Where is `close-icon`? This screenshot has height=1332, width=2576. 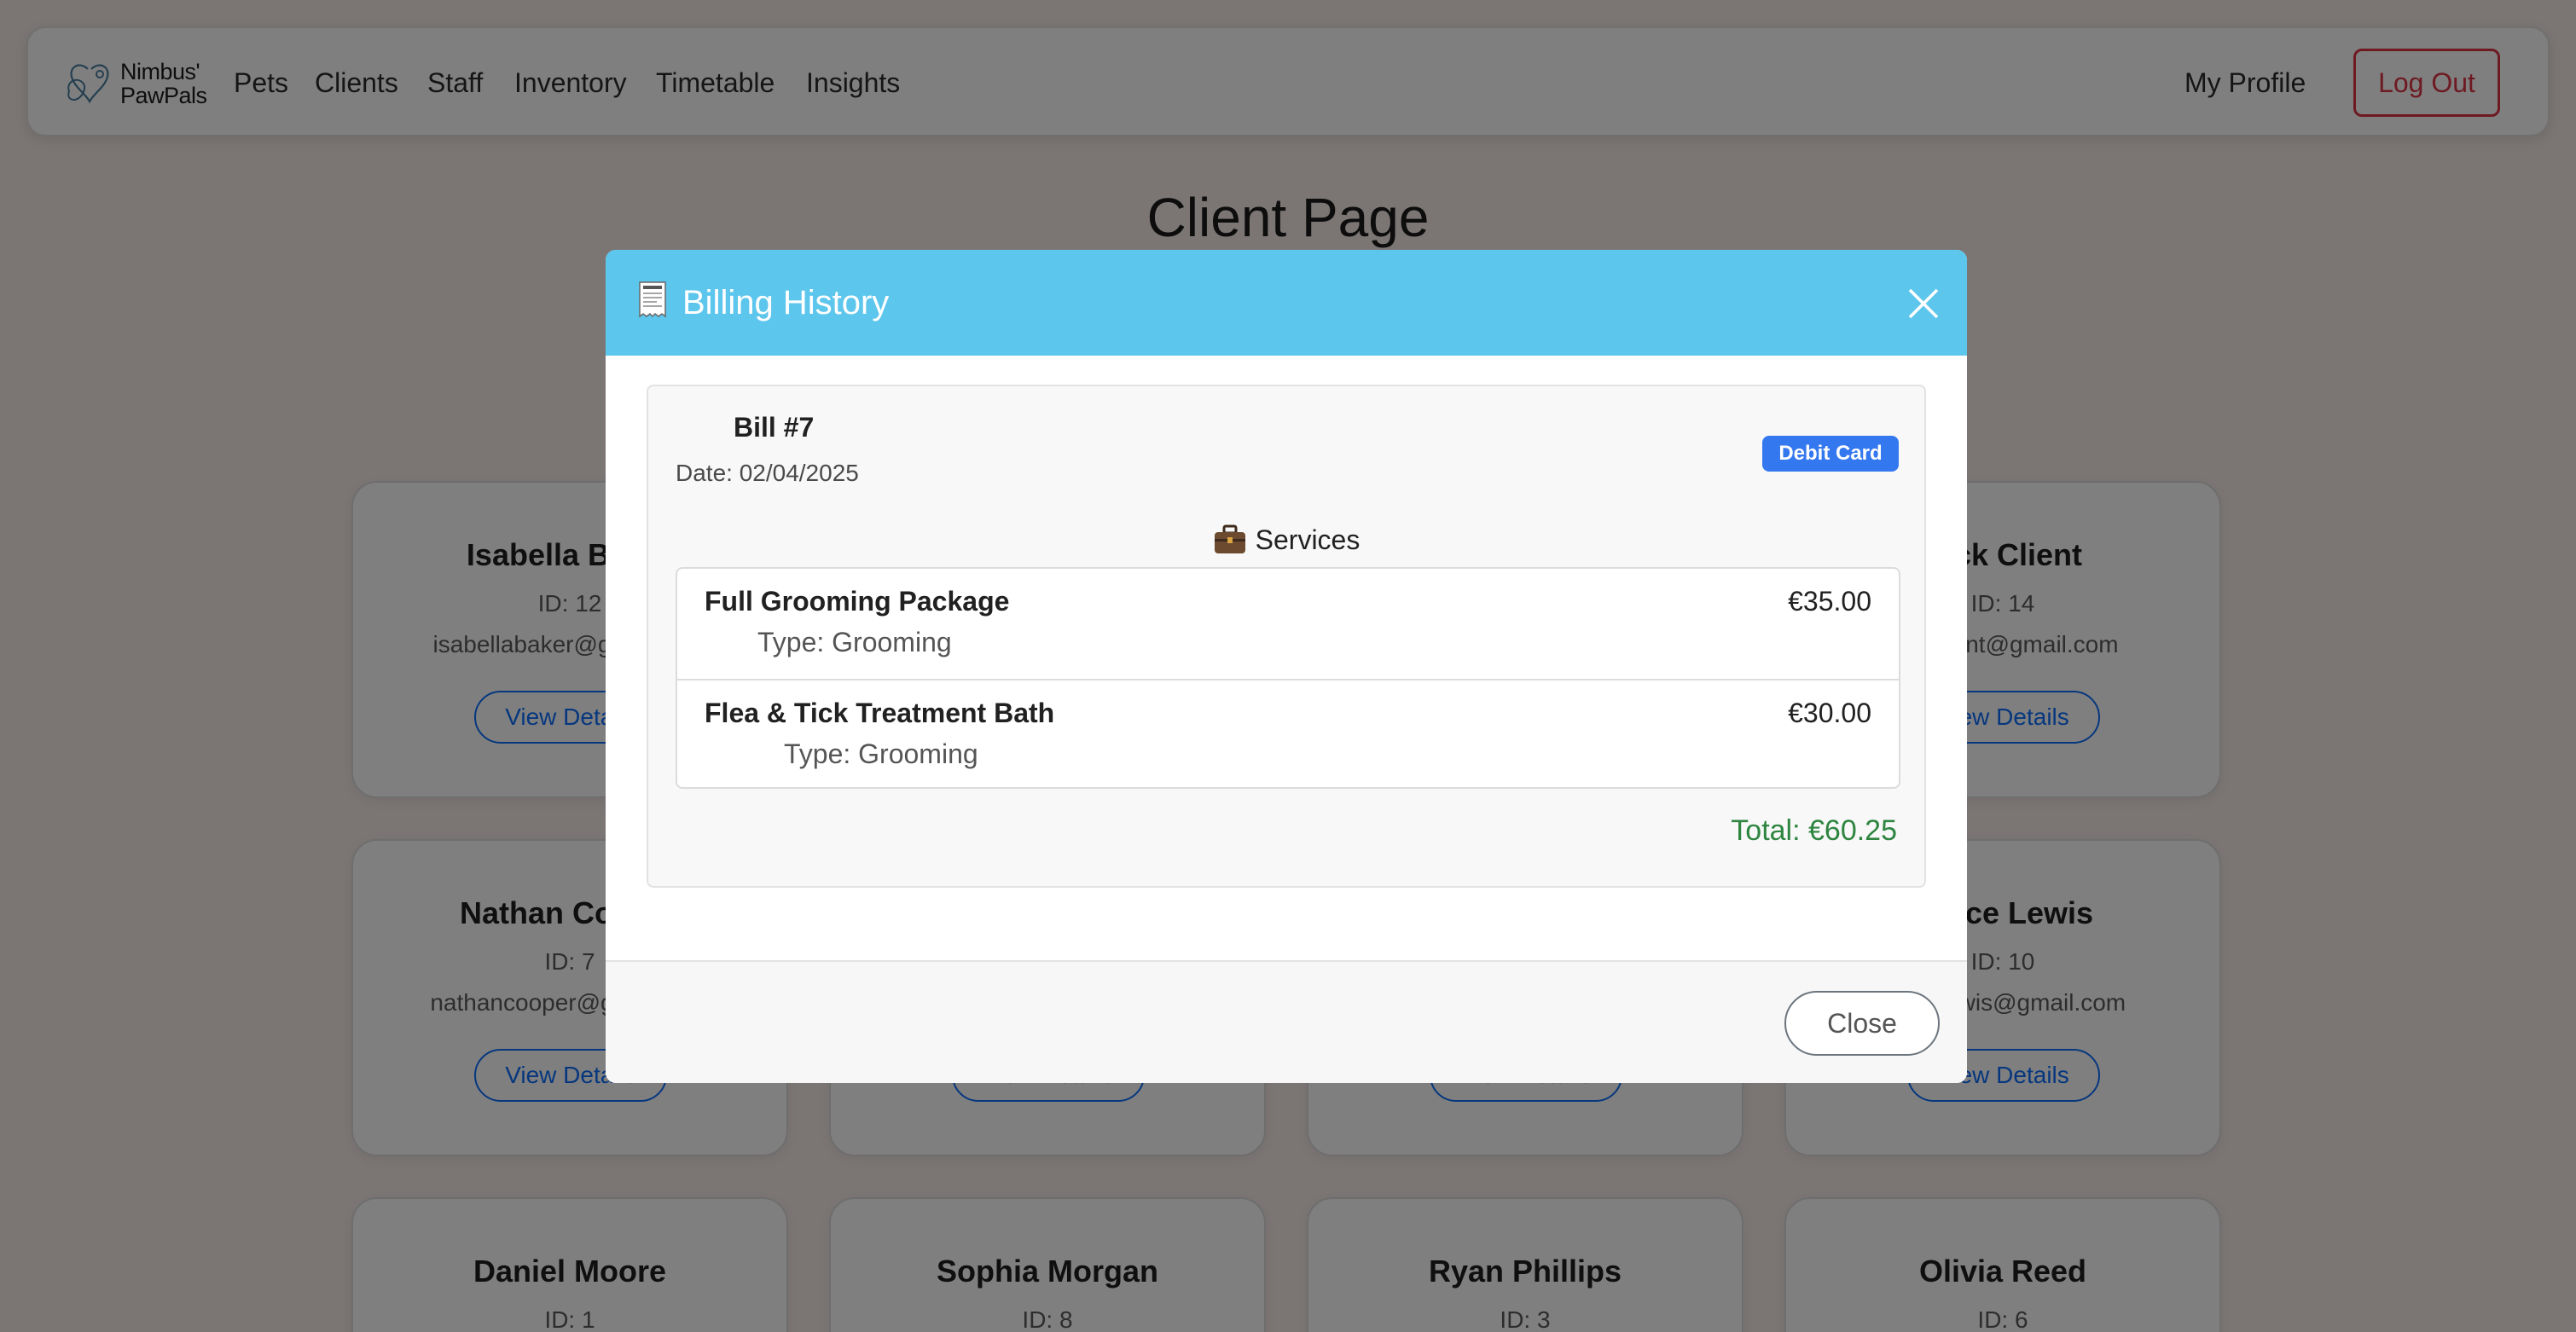
close-icon is located at coordinates (1923, 303).